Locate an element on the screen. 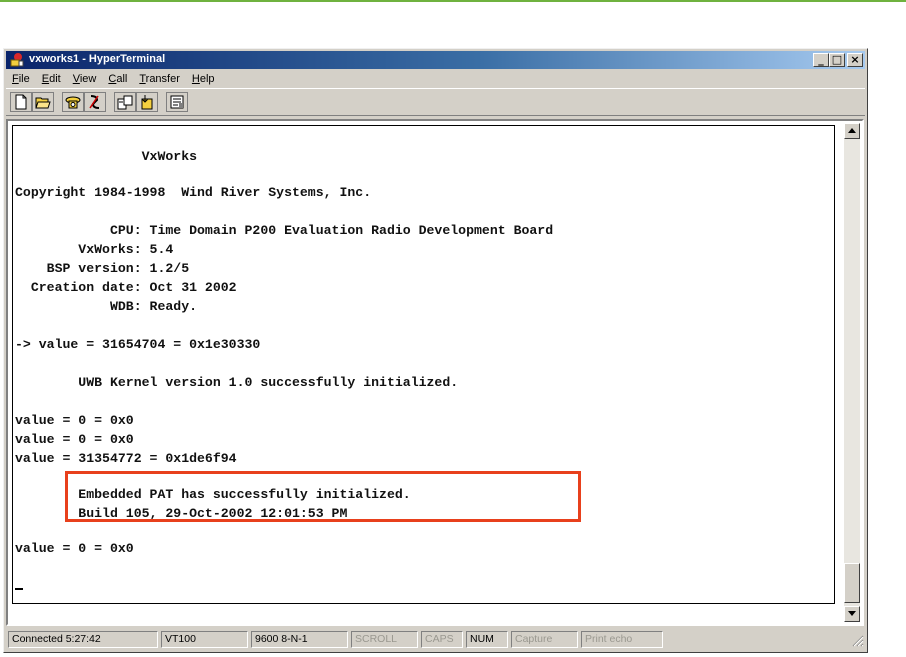 Image resolution: width=906 pixels, height=657 pixels. window-controls: _ □ × is located at coordinates (838, 60).